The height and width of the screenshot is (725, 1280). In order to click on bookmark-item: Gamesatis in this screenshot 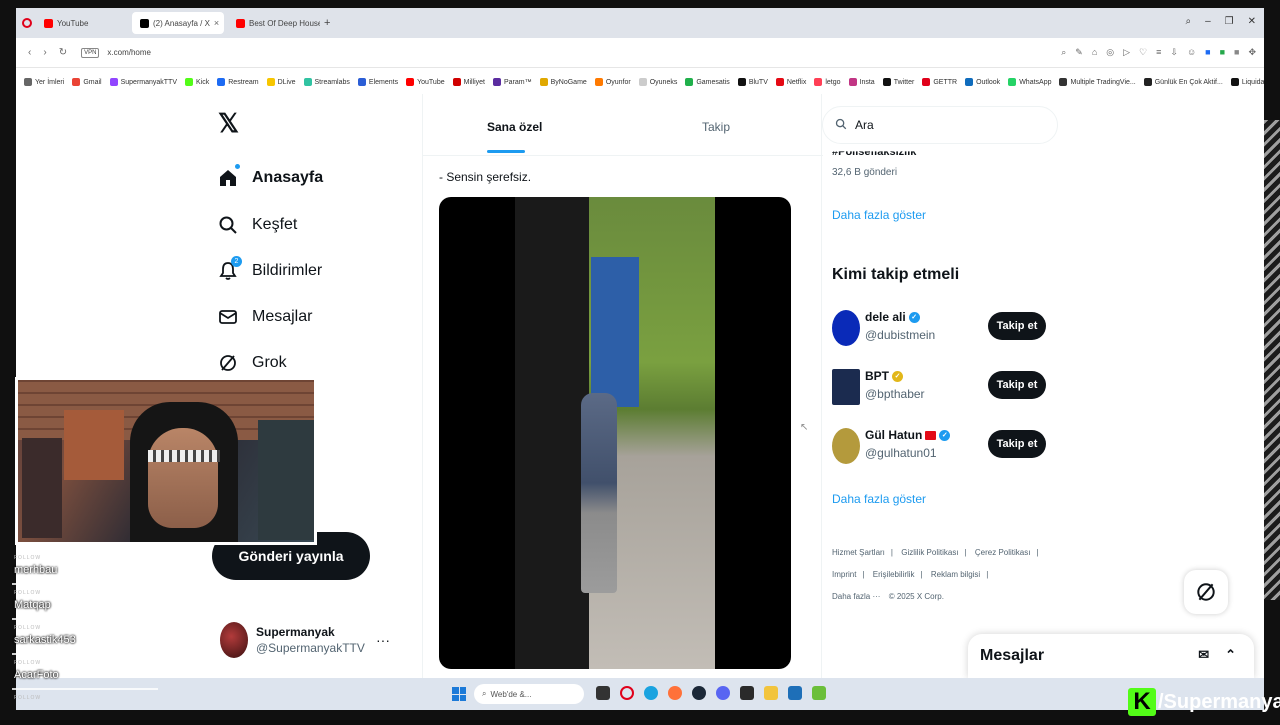, I will do `click(707, 82)`.